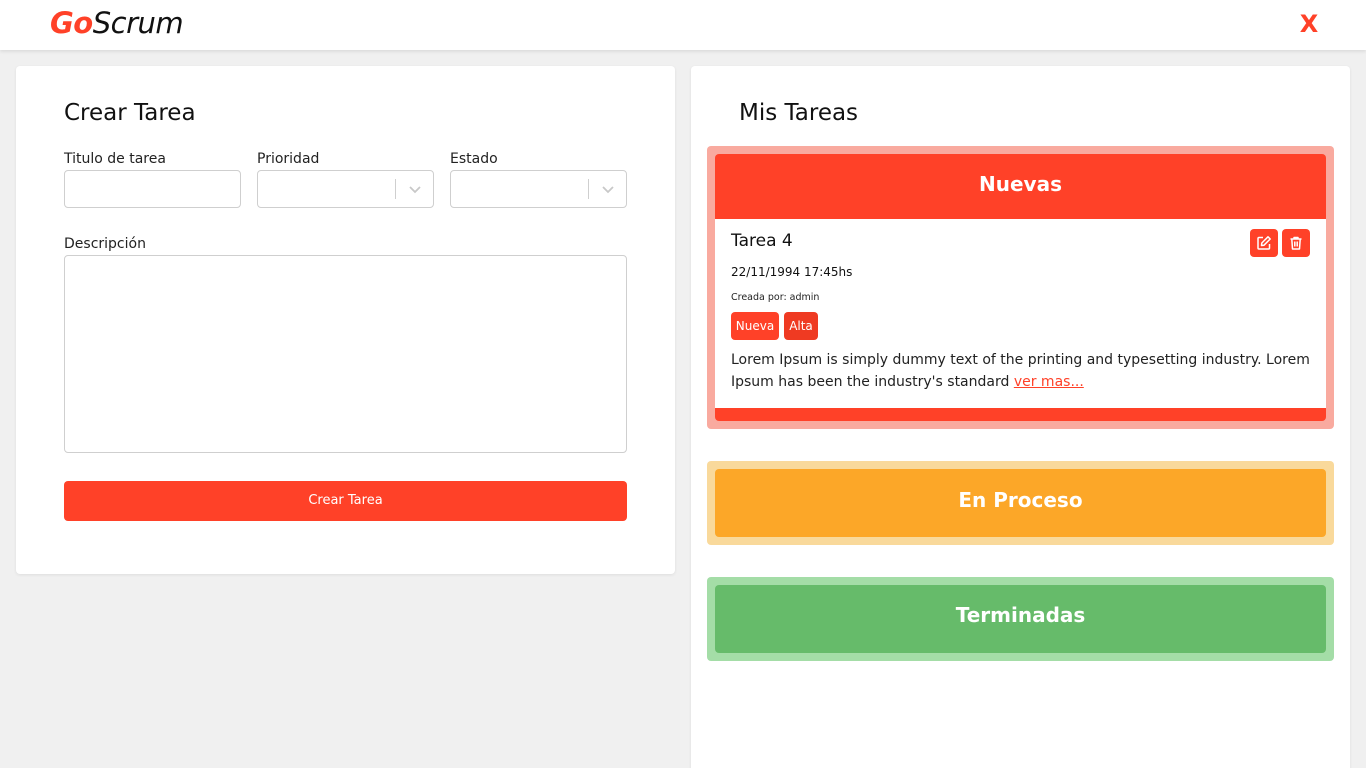  I want to click on priority-tag: Alta, so click(801, 326).